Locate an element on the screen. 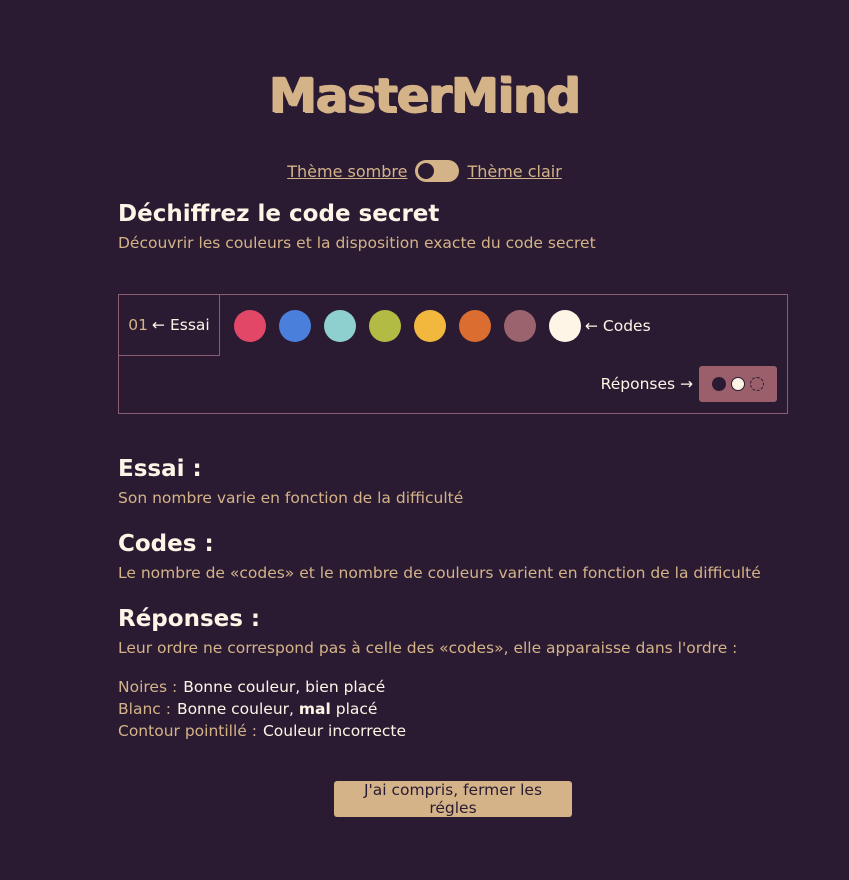 Image resolution: width=849 pixels, height=880 pixels. light-theme-link: Thème clair is located at coordinates (514, 171).